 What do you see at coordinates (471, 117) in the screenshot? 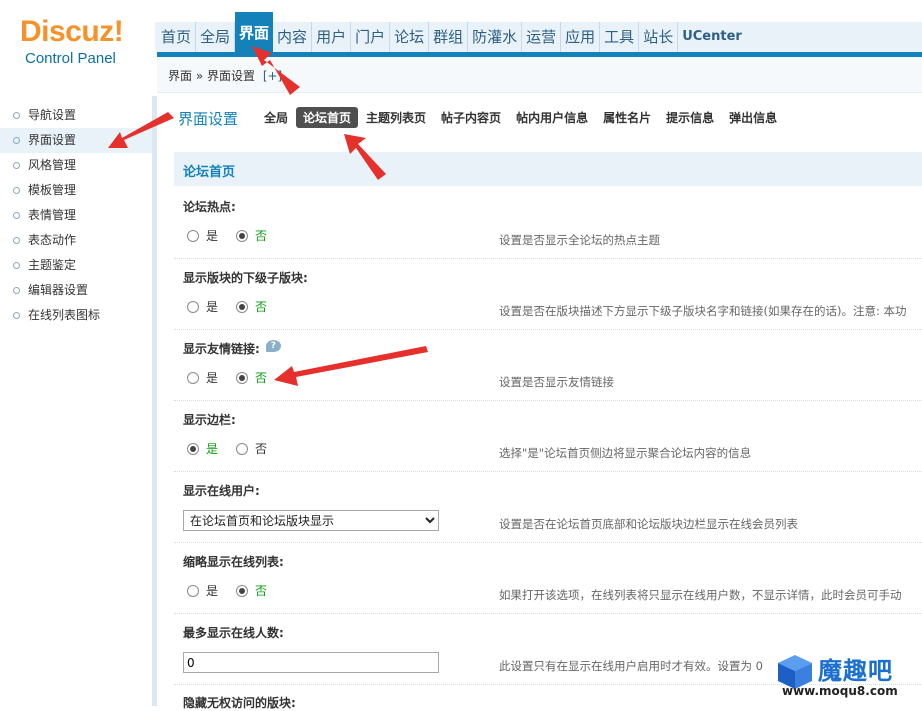
I see `subtab-post-content: 帖子内容页` at bounding box center [471, 117].